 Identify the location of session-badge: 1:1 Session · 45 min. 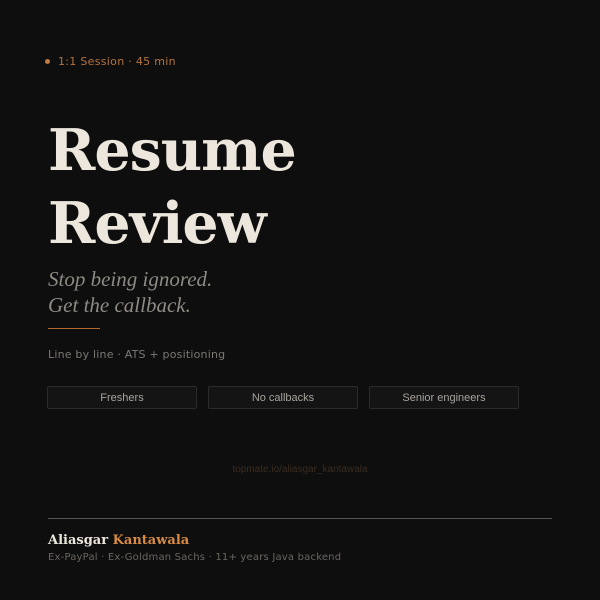
(110, 61).